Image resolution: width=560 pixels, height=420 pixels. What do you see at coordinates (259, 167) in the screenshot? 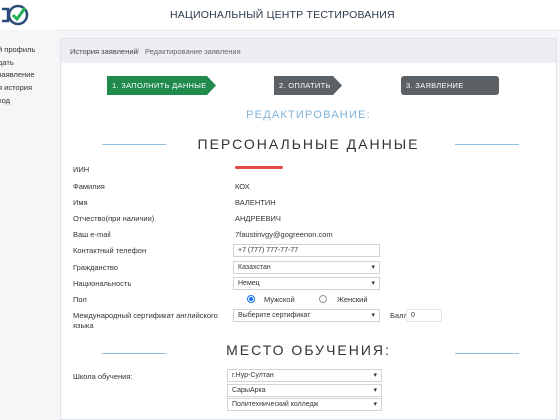
I see `iin-redacted` at bounding box center [259, 167].